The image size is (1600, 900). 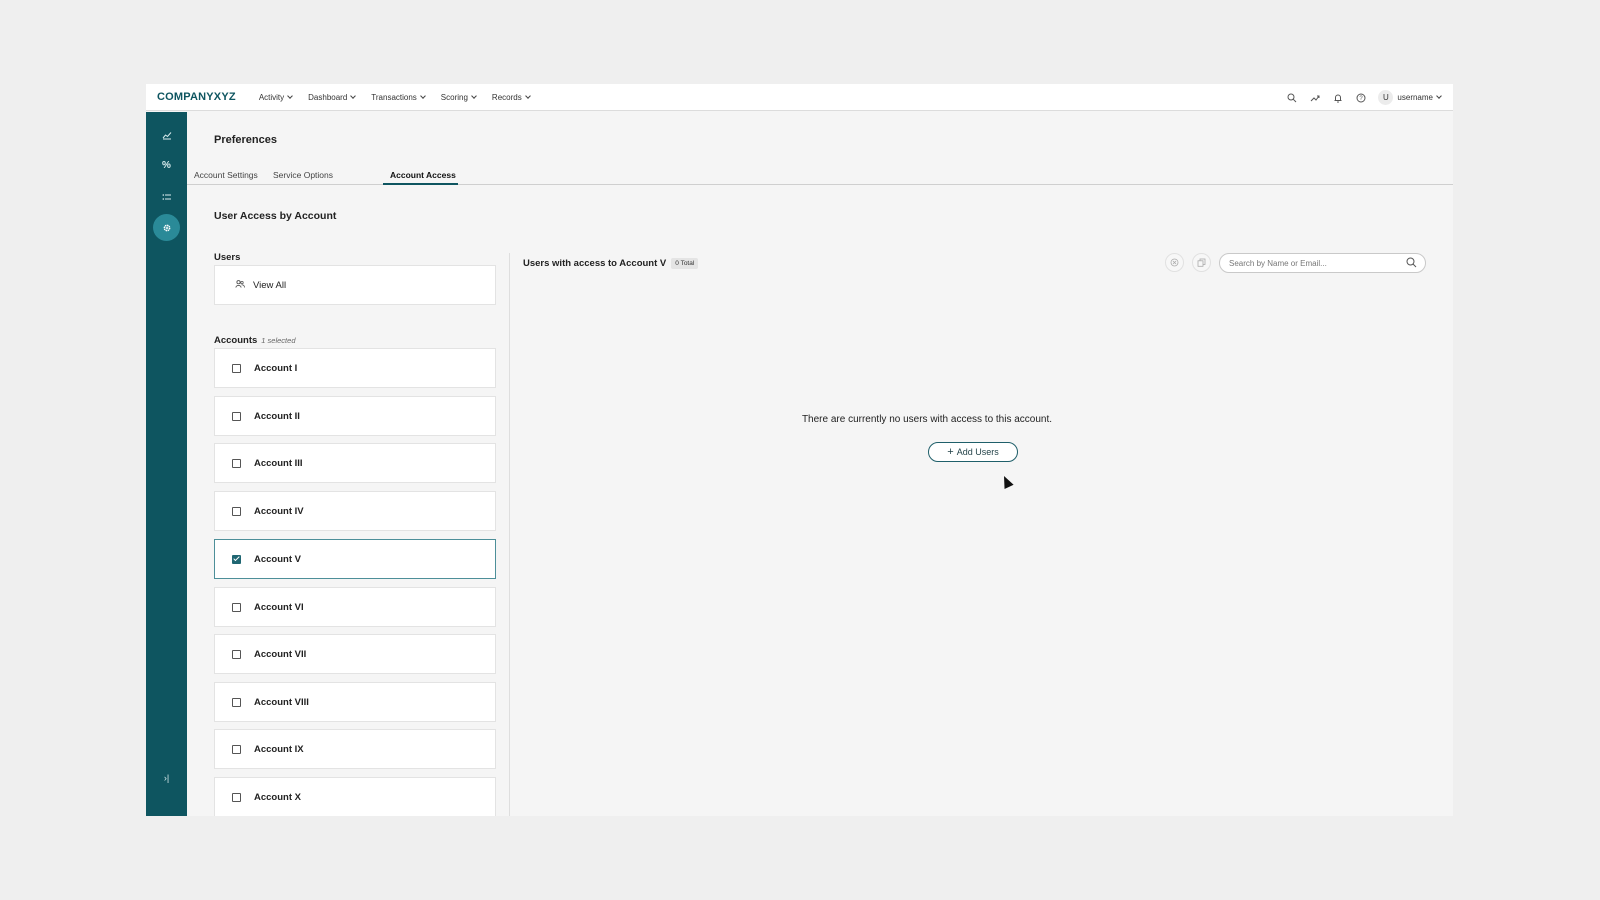 I want to click on checklist-icon, so click(x=166, y=196).